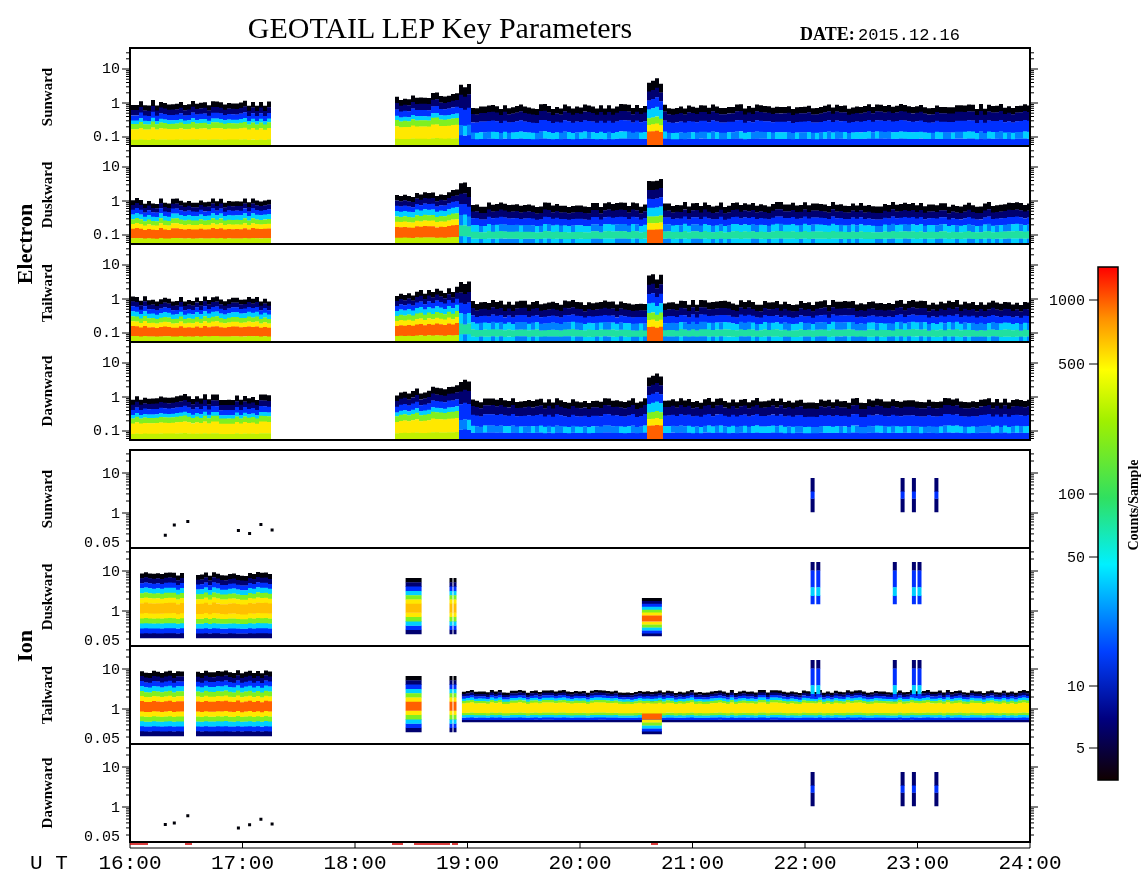 The image size is (1142, 880). Describe the element at coordinates (1071, 365) in the screenshot. I see `colorbar-tick-label: 500` at that location.